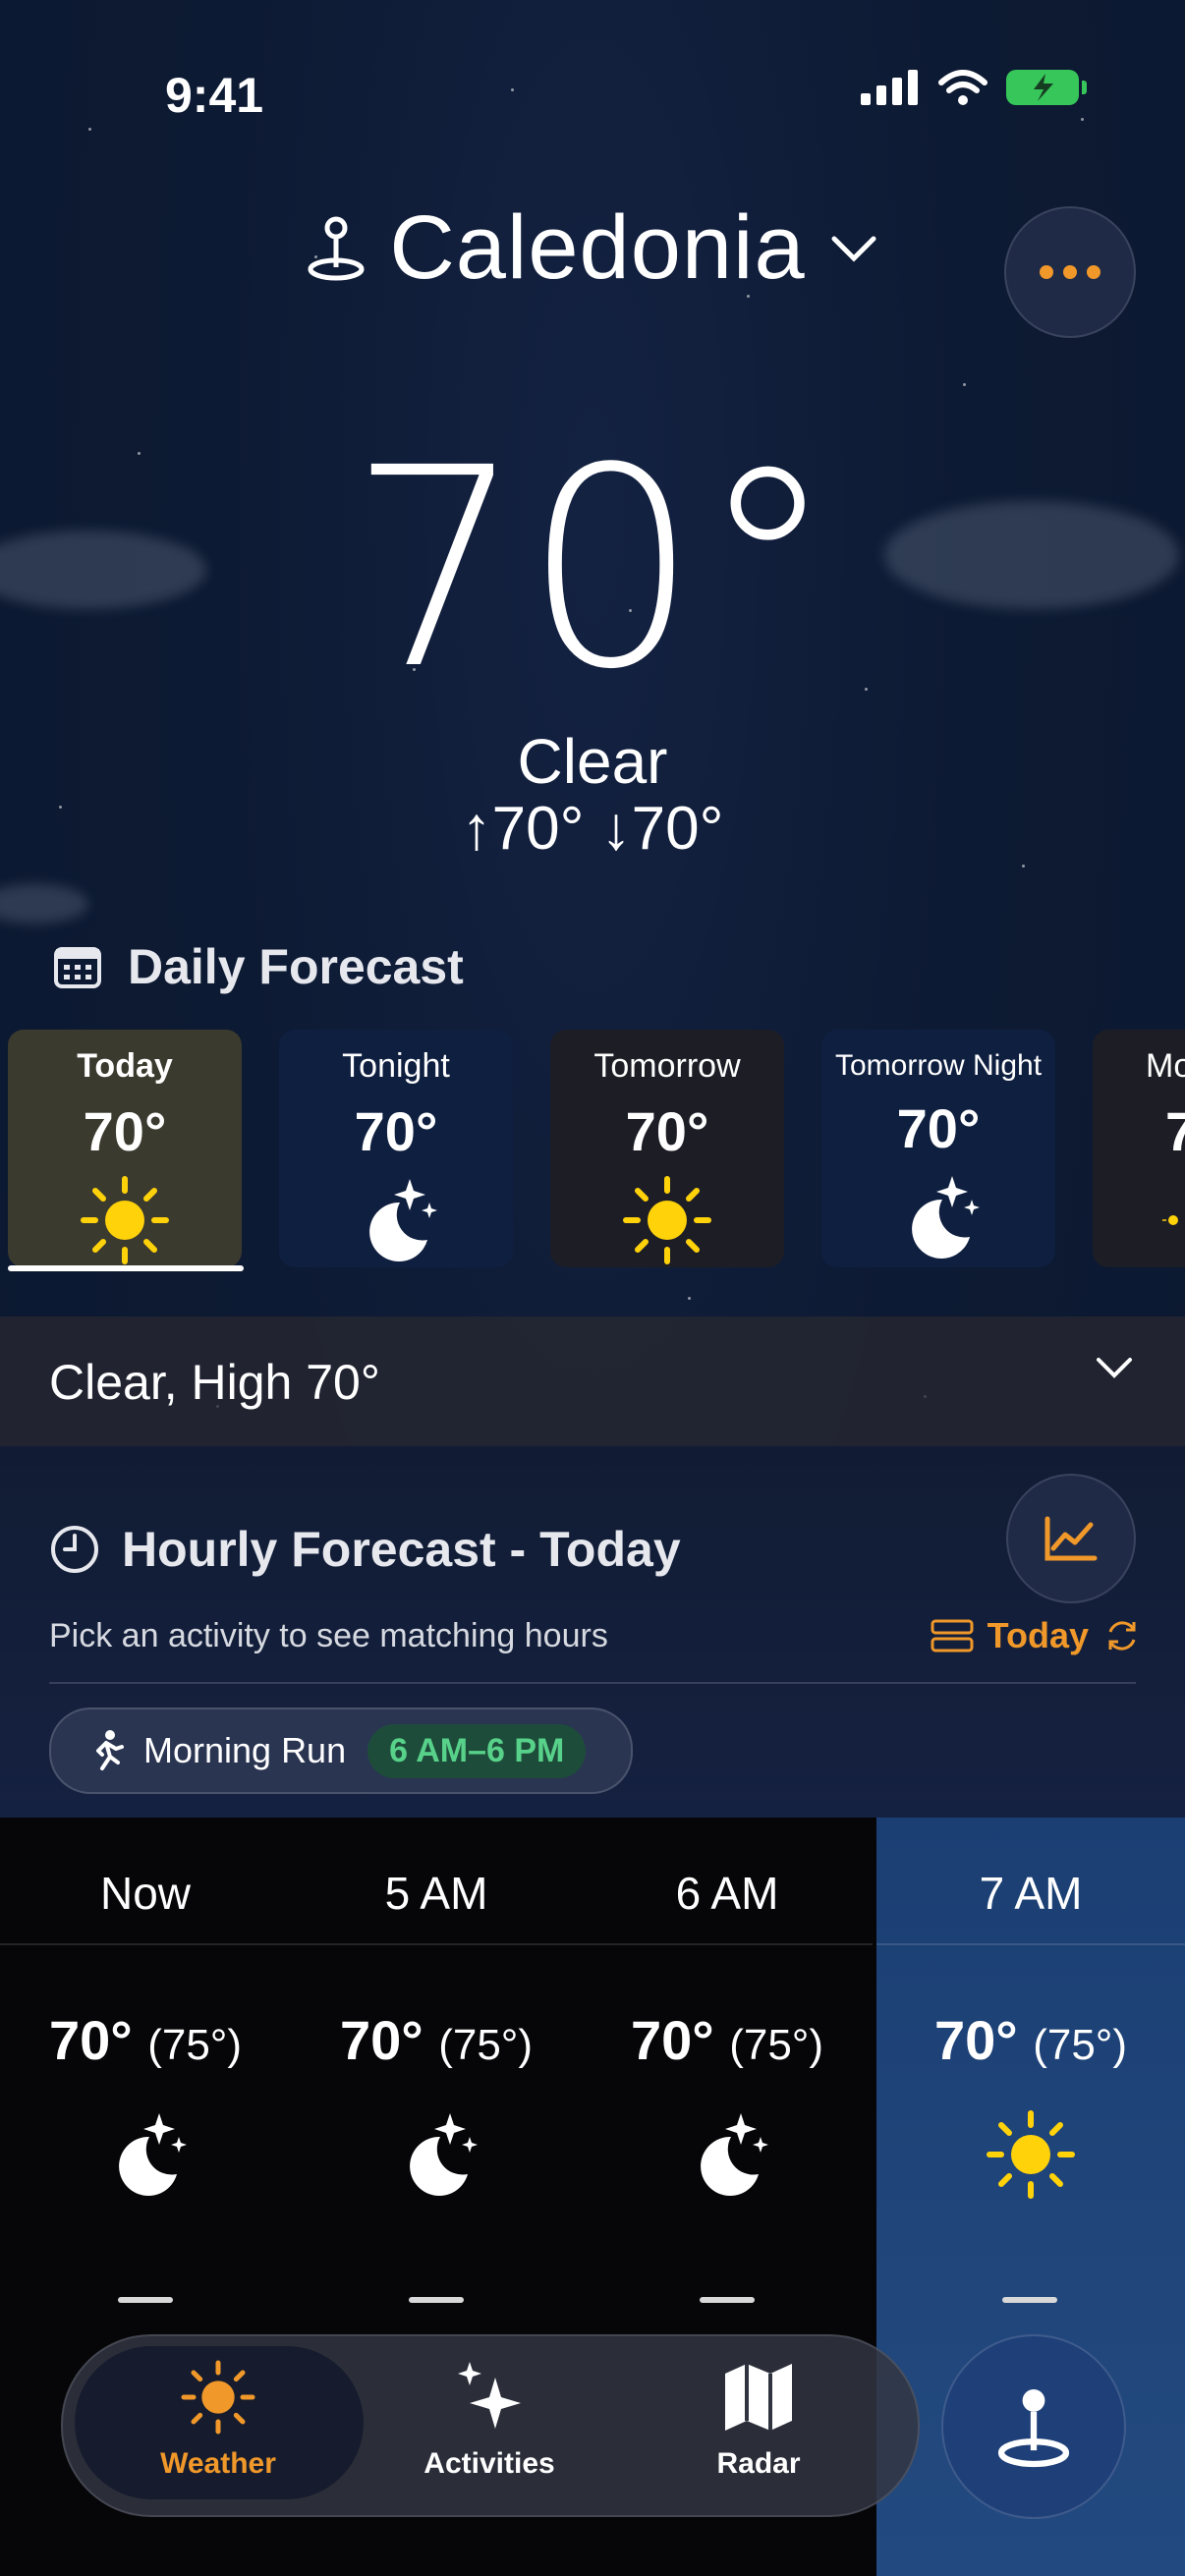 The height and width of the screenshot is (2576, 1185). What do you see at coordinates (402, 1549) in the screenshot?
I see `hourly-forecast-title: Hourly Forecast - Today` at bounding box center [402, 1549].